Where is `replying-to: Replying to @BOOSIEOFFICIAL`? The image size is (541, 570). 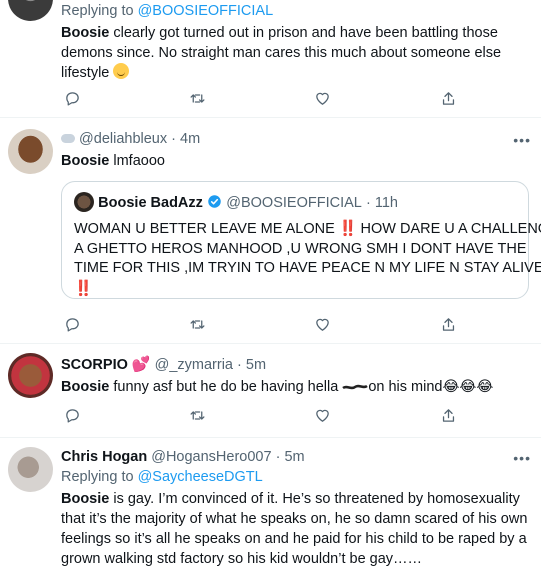 replying-to: Replying to @BOOSIEOFFICIAL is located at coordinates (167, 11).